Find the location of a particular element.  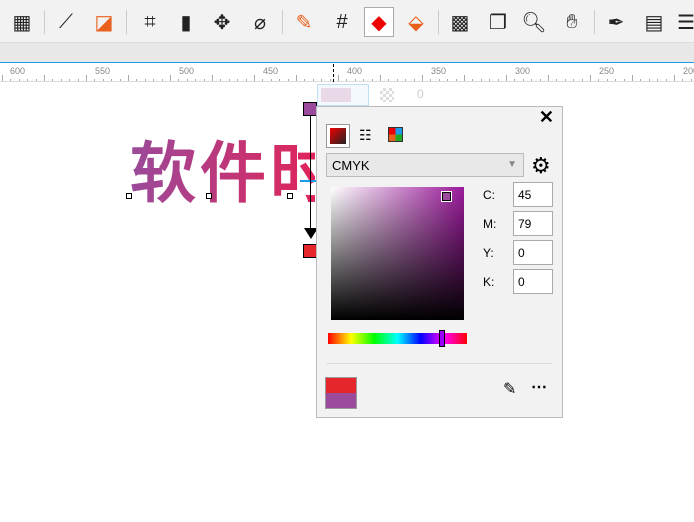

transparency-icon: ▩ is located at coordinates (460, 22).